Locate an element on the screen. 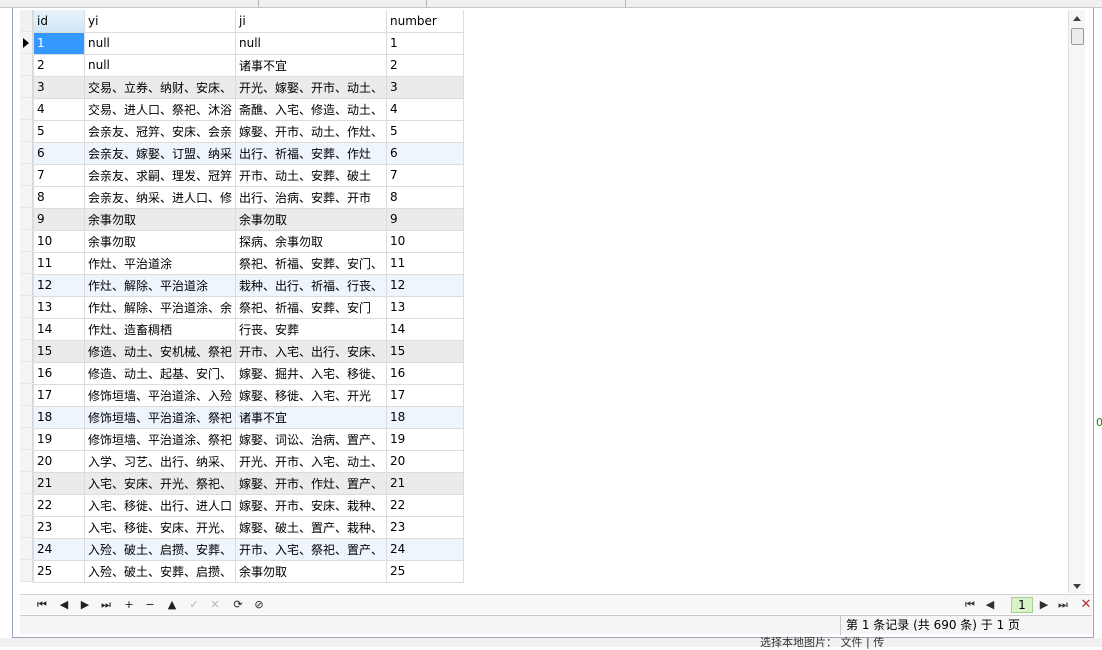 The height and width of the screenshot is (650, 1102). table-row: 24 入殓、破土、启攒、安葬、 开市、入宅、祭祀、置产、 24 is located at coordinates (248, 549).